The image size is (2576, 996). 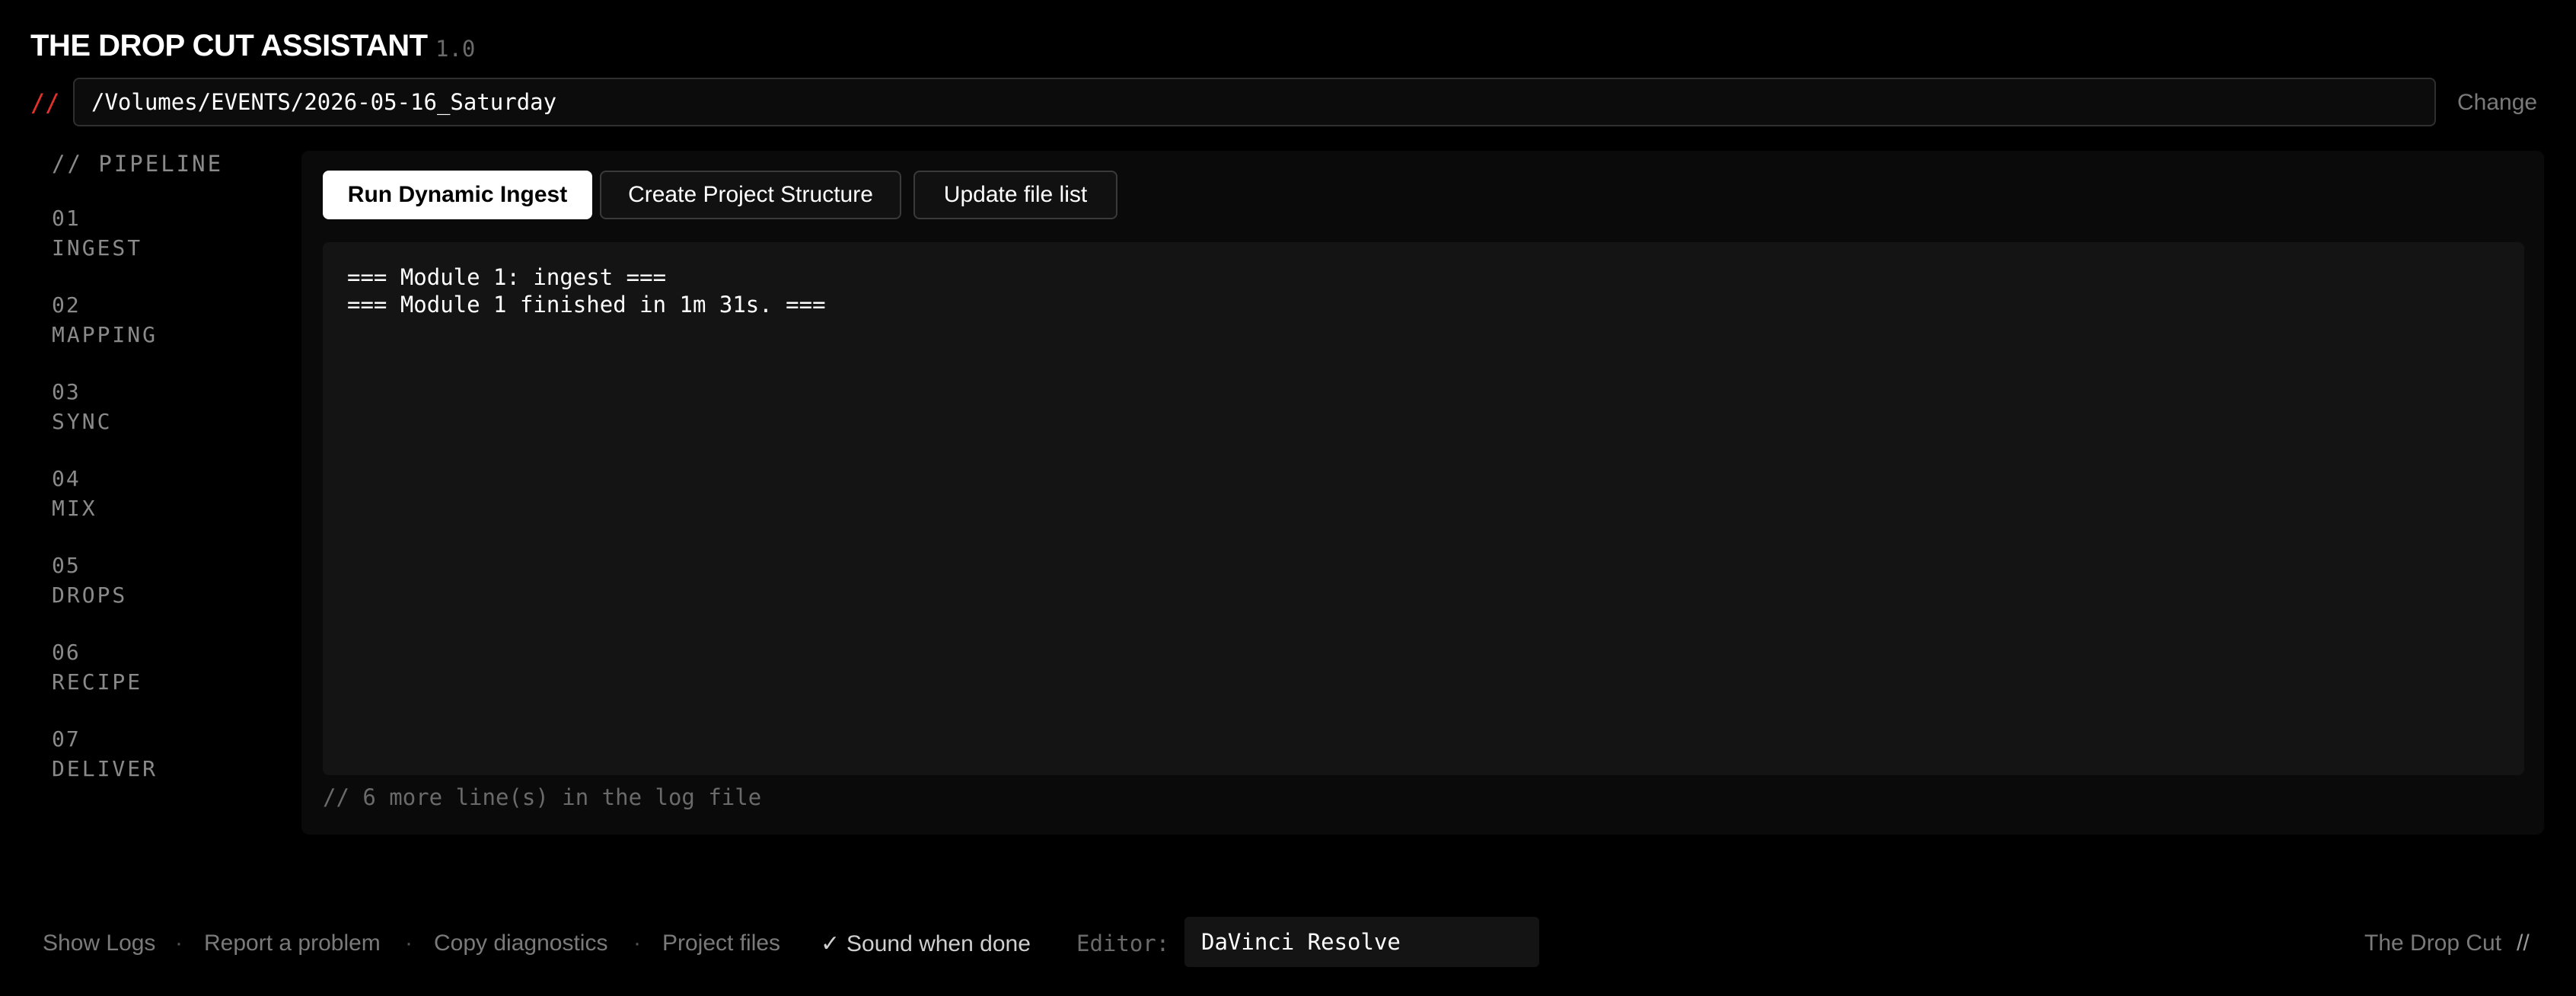 I want to click on sidebar-item-recipe: 06 RECIPE, so click(x=166, y=673).